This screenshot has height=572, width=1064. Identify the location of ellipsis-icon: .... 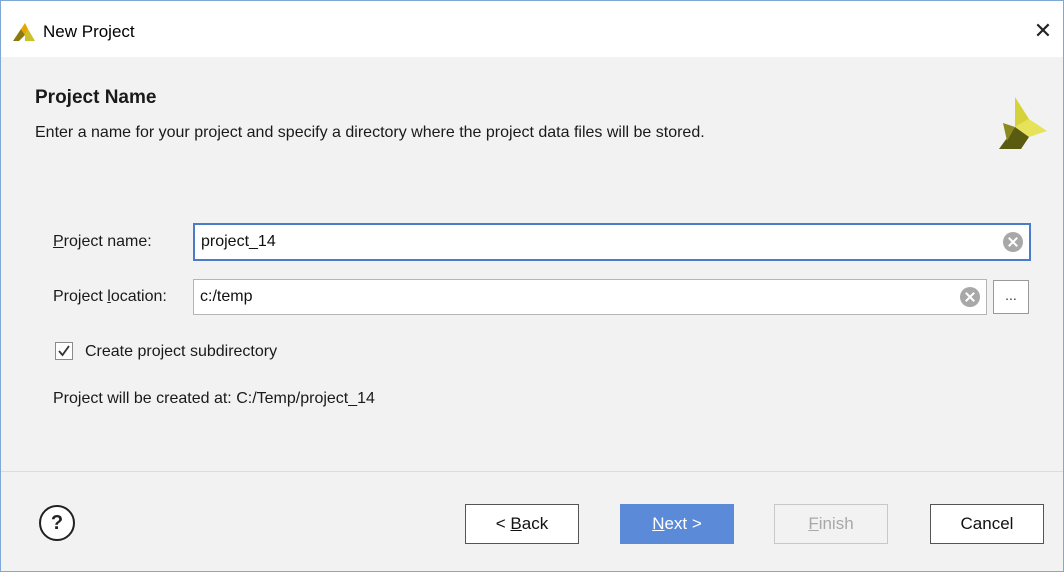
(1011, 295).